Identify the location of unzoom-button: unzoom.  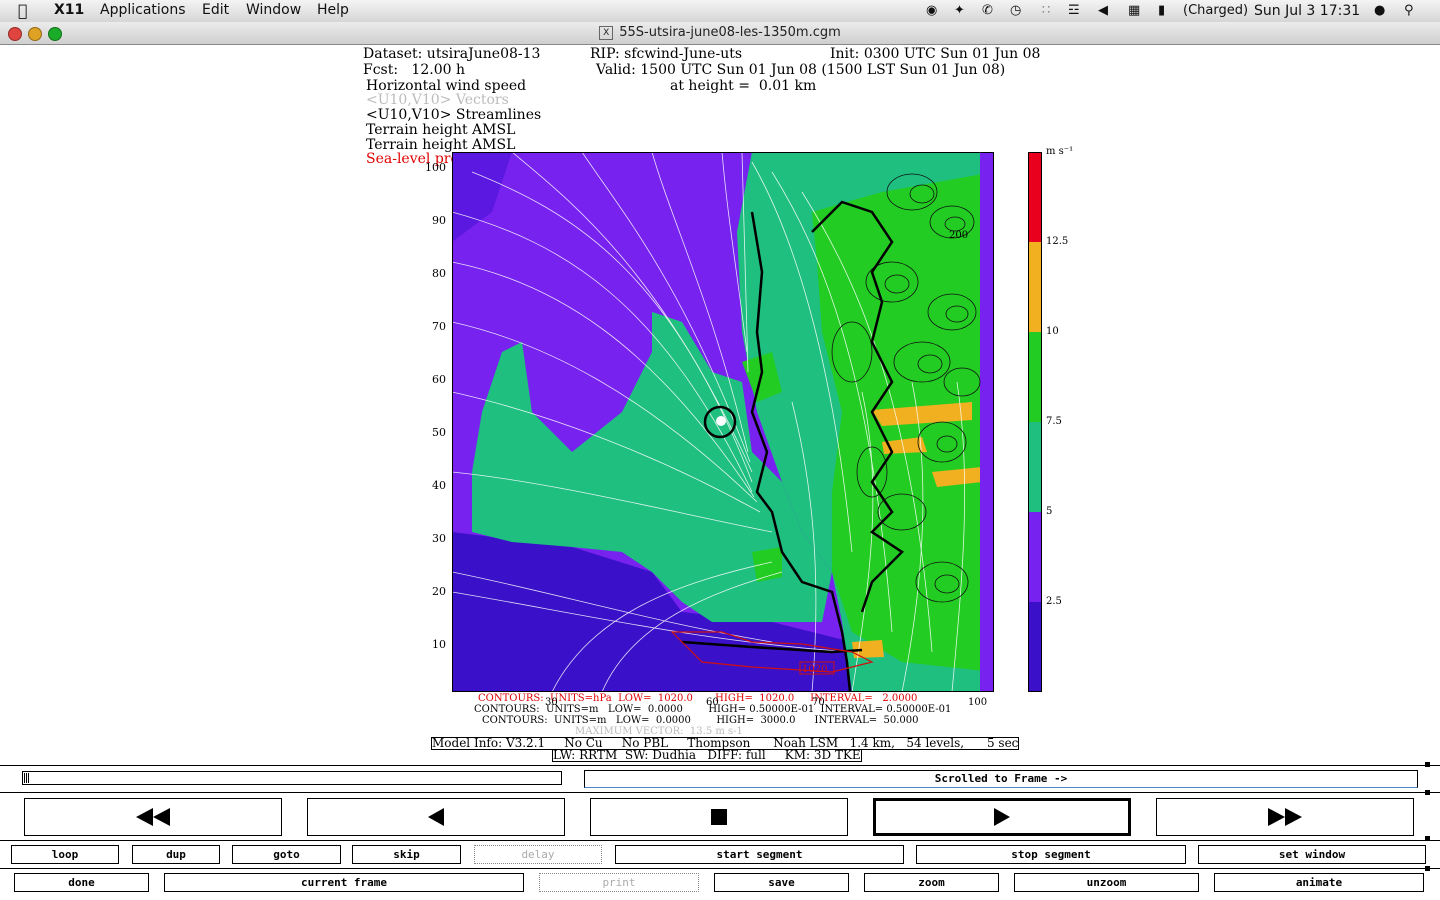
(1106, 882).